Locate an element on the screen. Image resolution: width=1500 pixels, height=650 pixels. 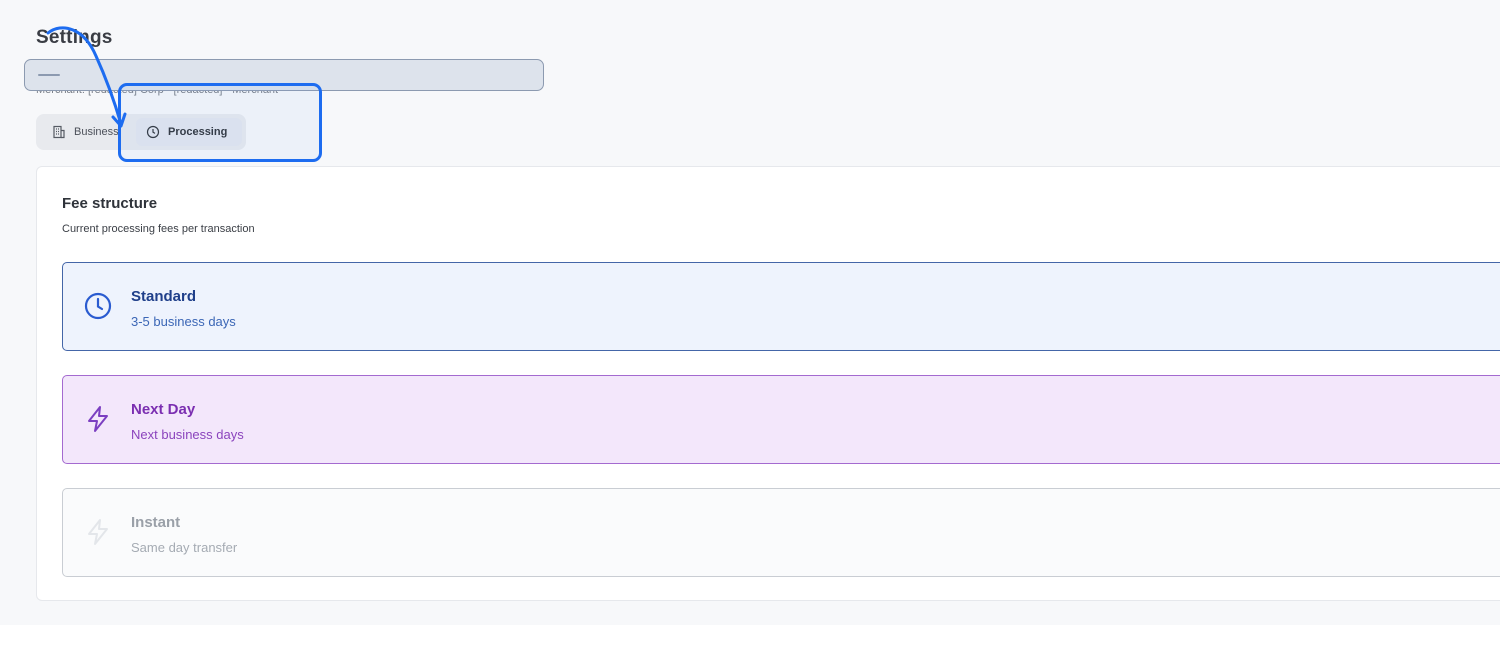
option-next-day-description: Next business days is located at coordinates (187, 434).